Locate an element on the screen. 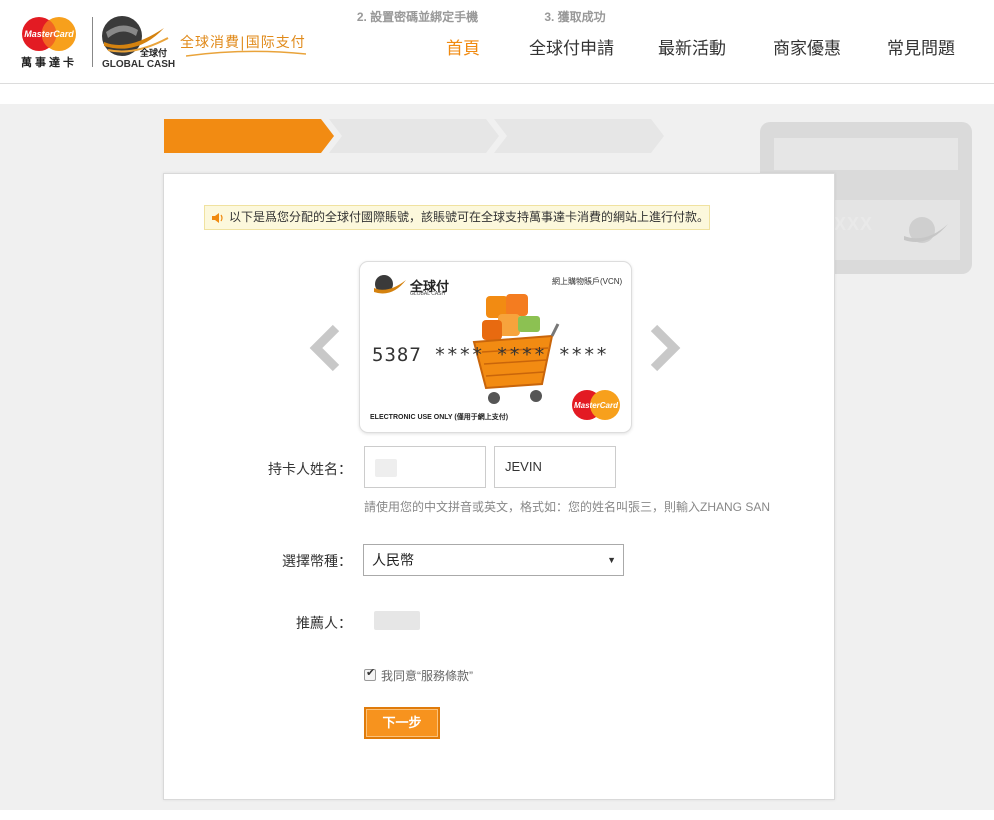 This screenshot has height=820, width=994. dropdown-caret-icon: ▼ is located at coordinates (611, 560).